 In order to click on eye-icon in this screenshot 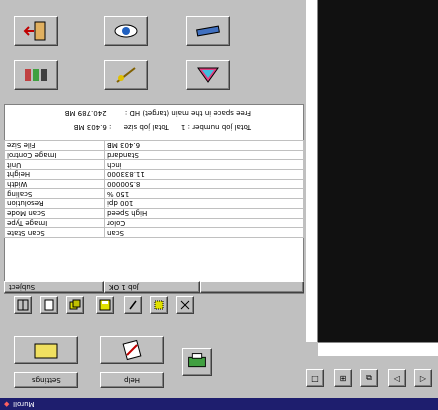, I will do `click(126, 31)`.